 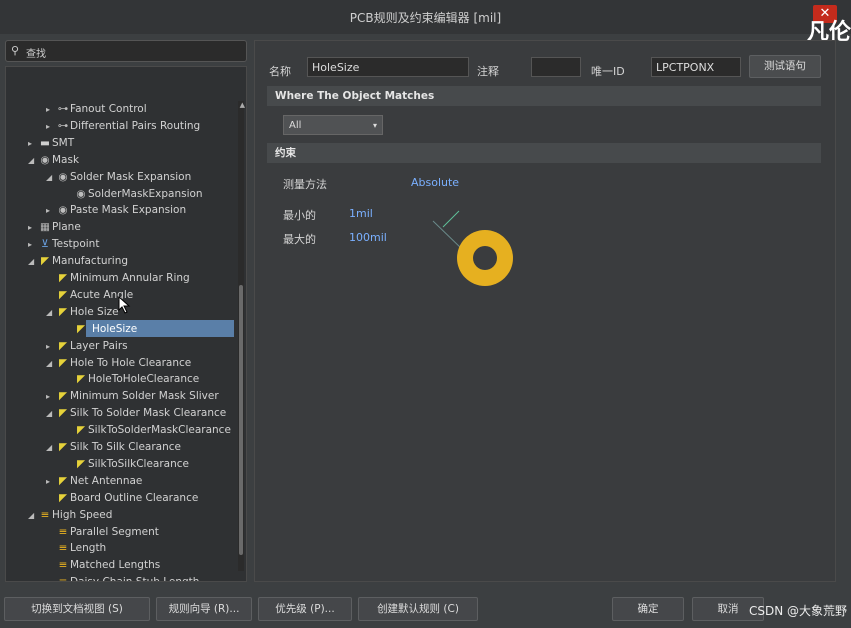 I want to click on tree-item: ▸ ▬ SMT, so click(x=51, y=143).